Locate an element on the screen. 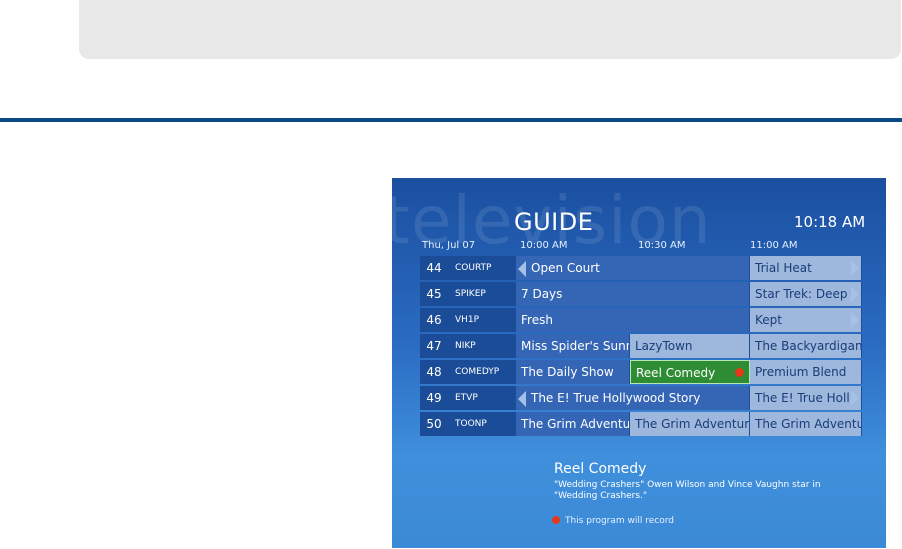 This screenshot has height=549, width=902. channel-number: 44 is located at coordinates (434, 268).